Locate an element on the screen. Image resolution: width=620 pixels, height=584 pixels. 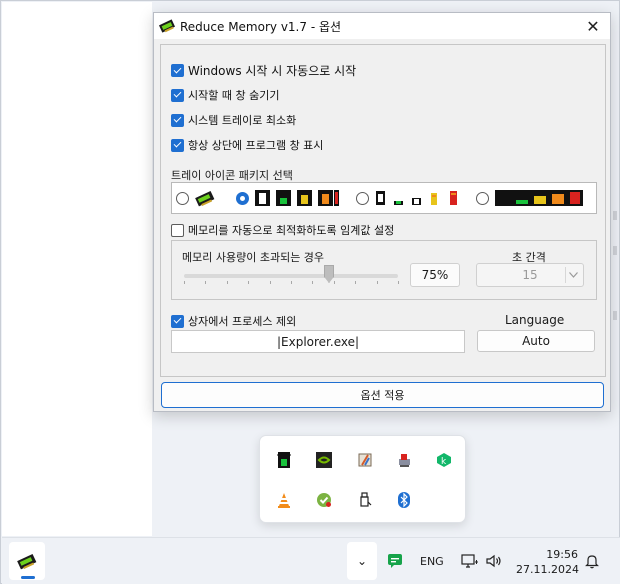
title-bar: Reduce Memory v1.7 - 옵션 ✕ is located at coordinates (382, 26).